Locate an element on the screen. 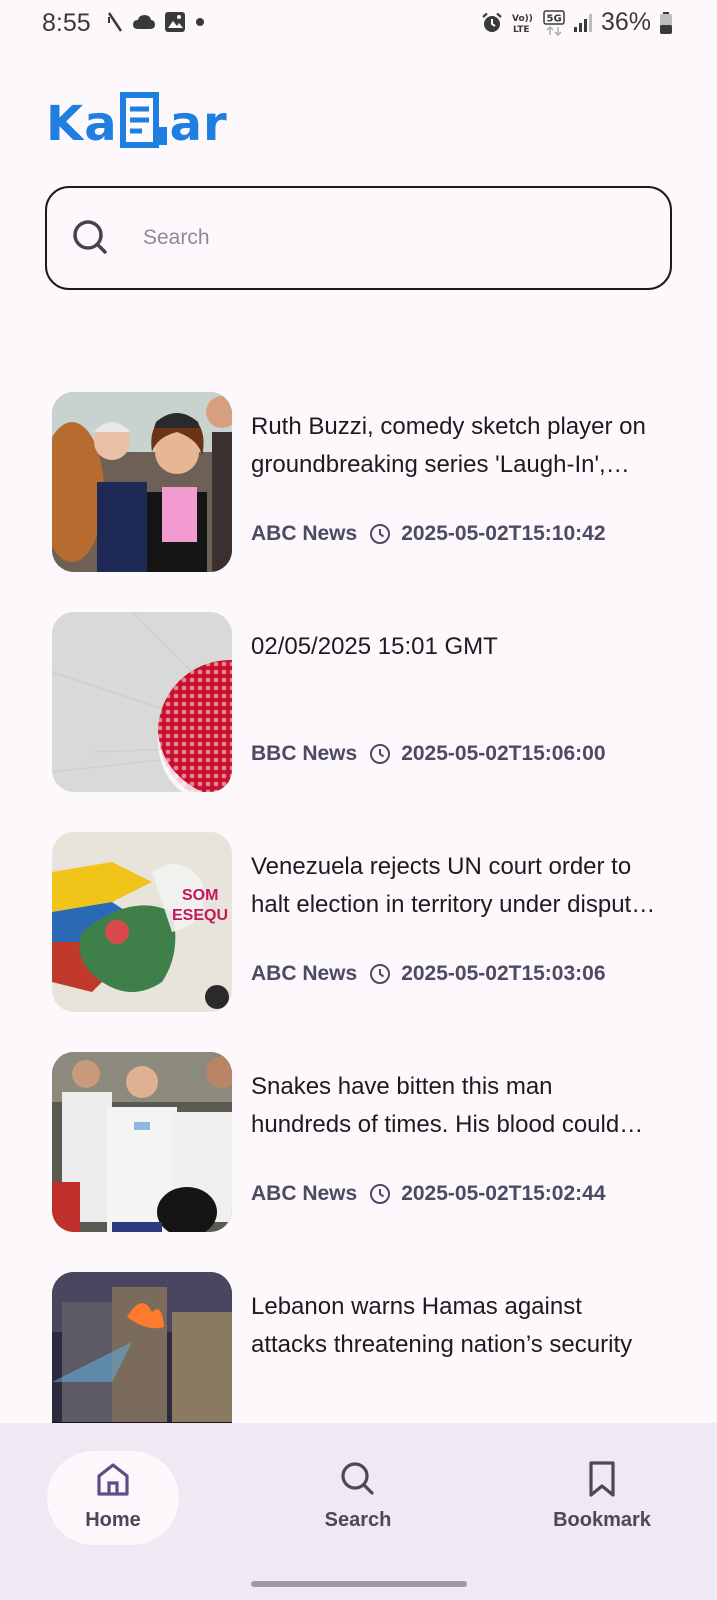 Image resolution: width=717 pixels, height=1600 pixels. battery-percentage: 36% is located at coordinates (625, 22).